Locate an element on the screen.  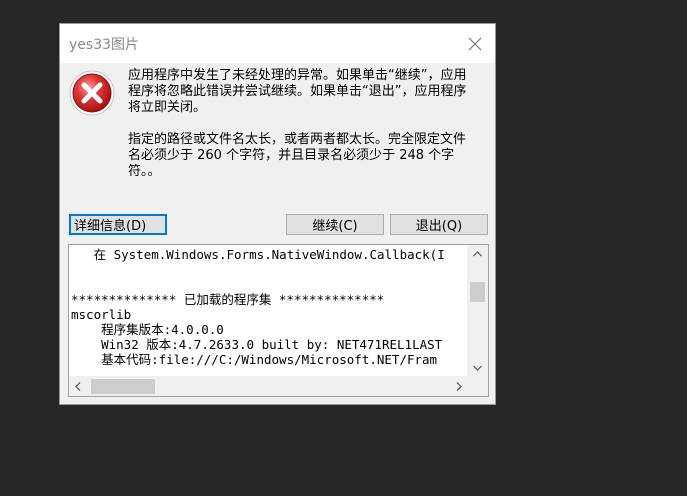
close-icon is located at coordinates (475, 43).